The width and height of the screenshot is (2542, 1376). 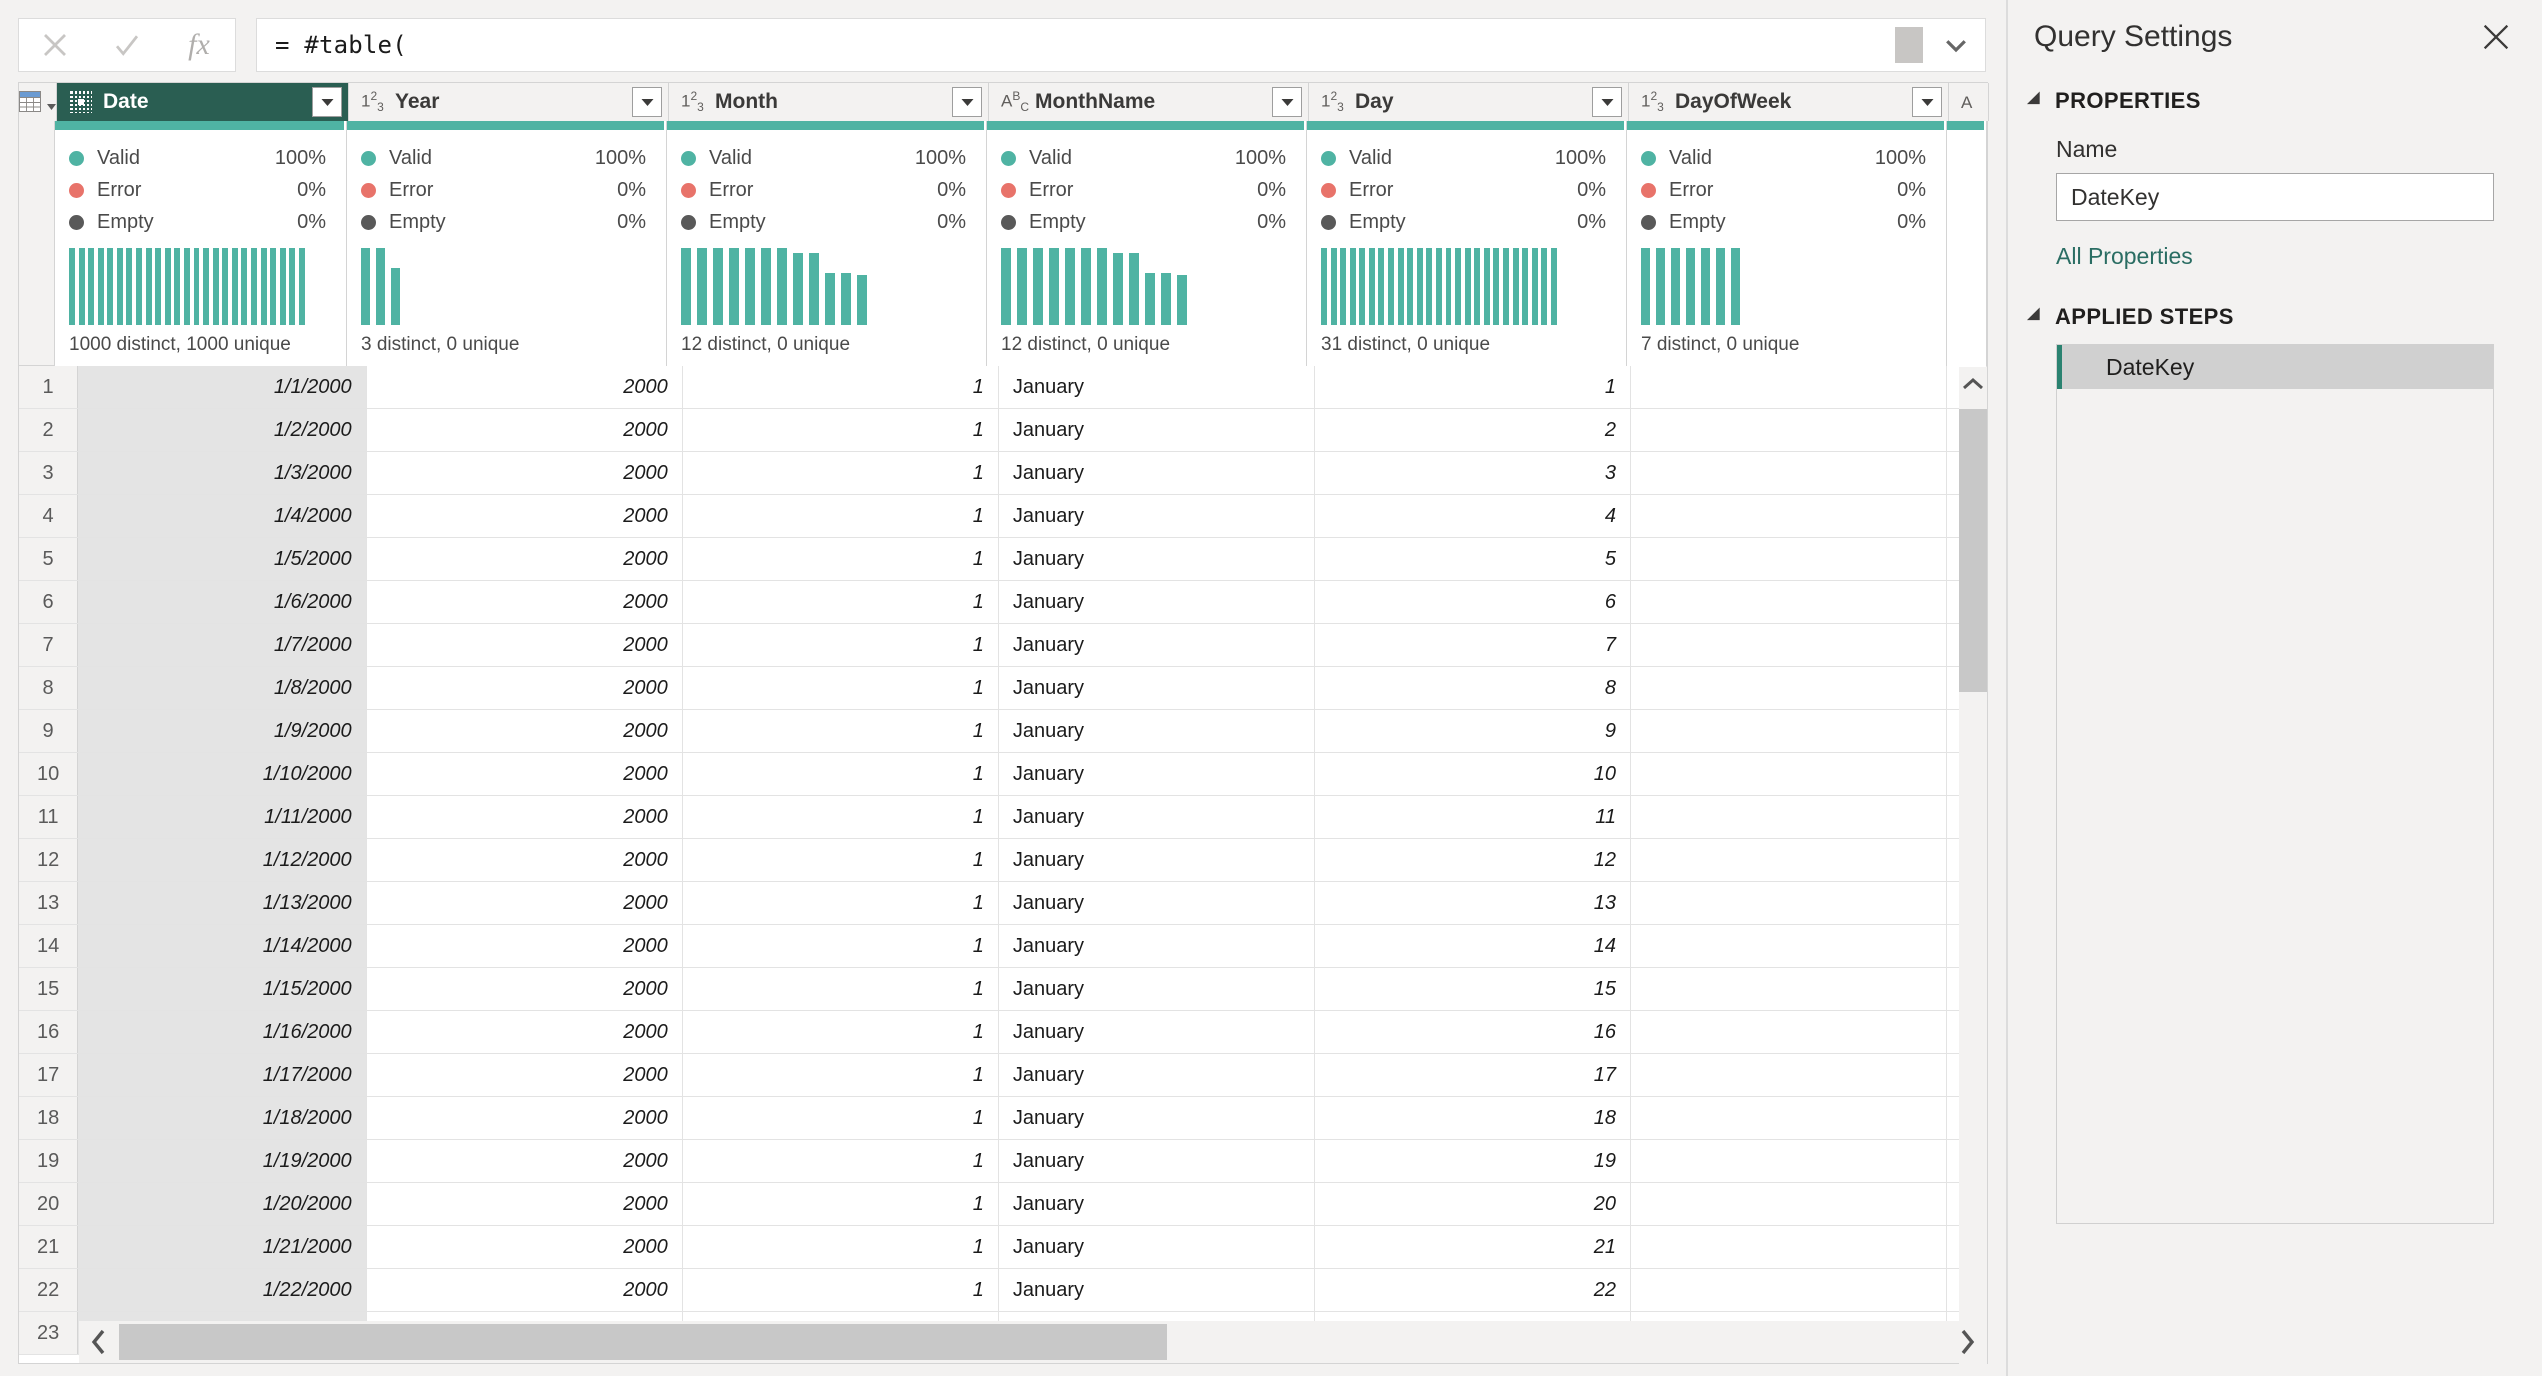 I want to click on cell-day: 9, so click(x=1473, y=731).